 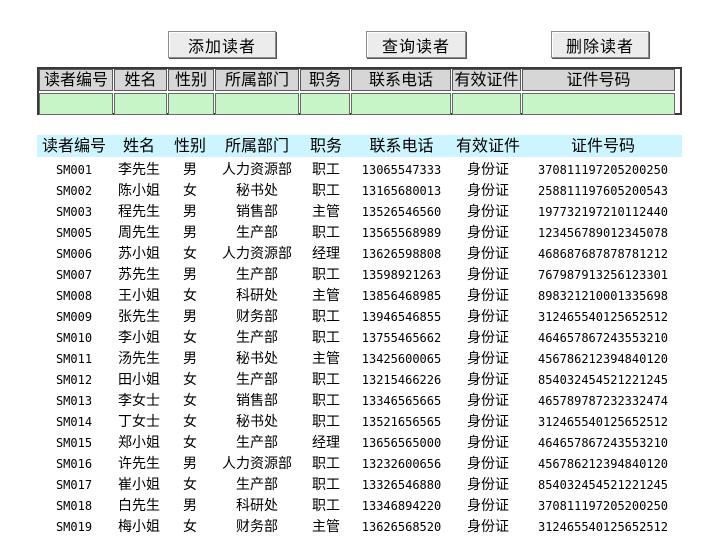 What do you see at coordinates (139, 380) in the screenshot?
I see `cell-name: 田小姐` at bounding box center [139, 380].